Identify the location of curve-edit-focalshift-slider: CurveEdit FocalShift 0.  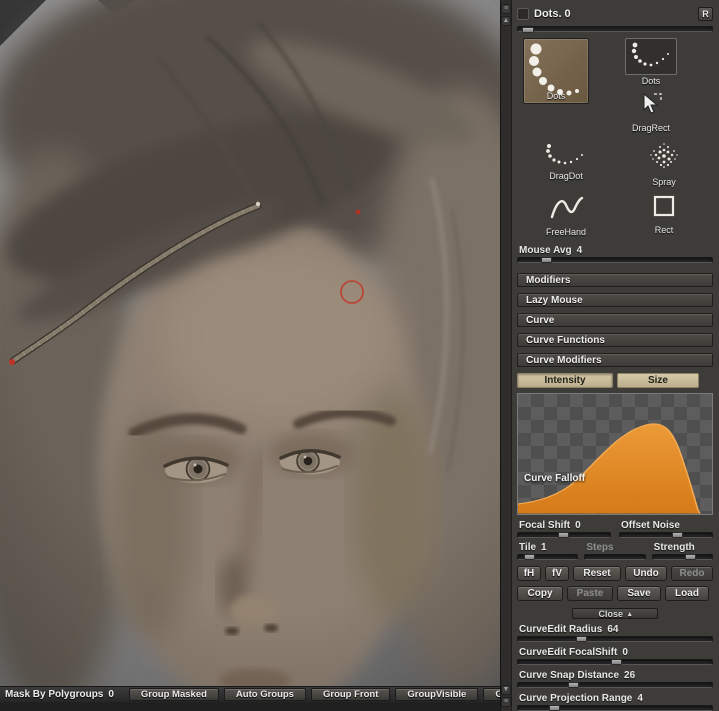
(615, 656).